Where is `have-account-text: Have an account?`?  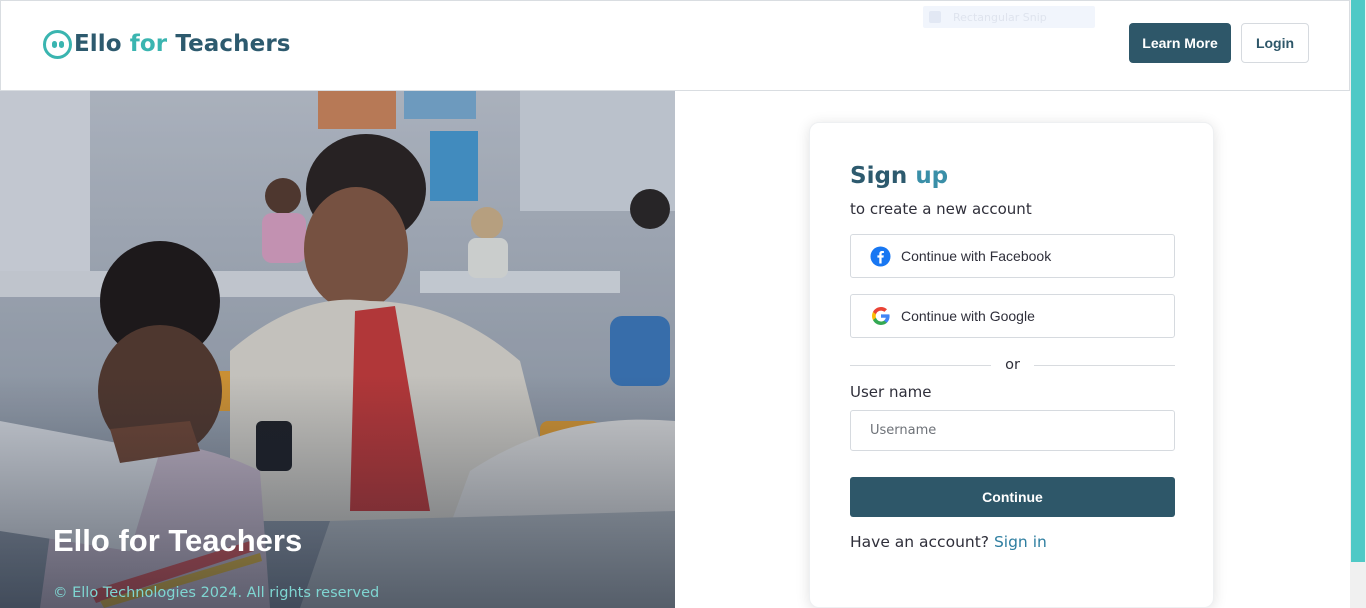
have-account-text: Have an account? is located at coordinates (920, 542).